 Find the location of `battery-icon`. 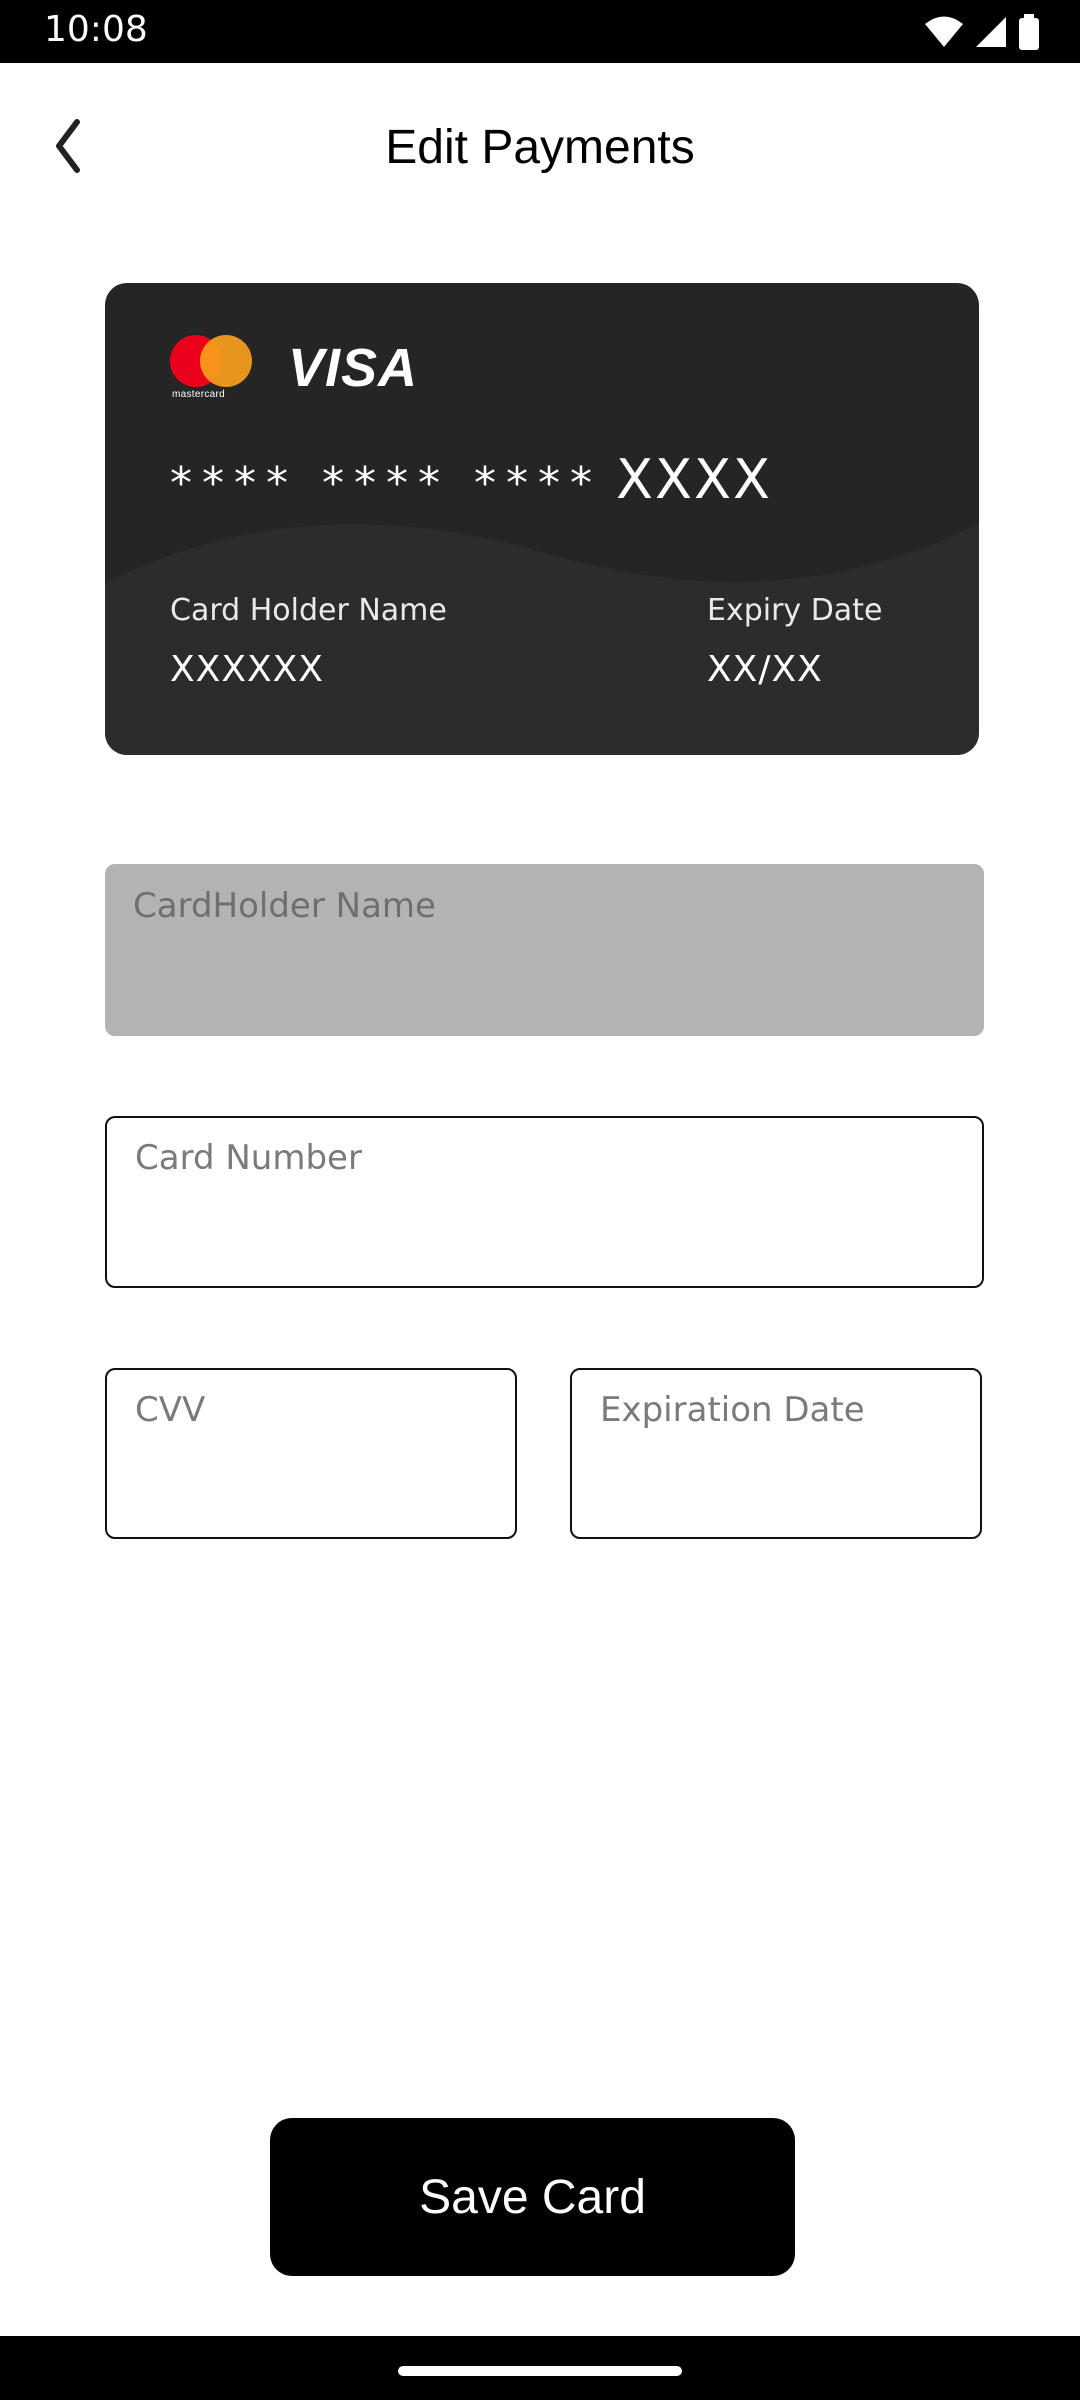

battery-icon is located at coordinates (1029, 32).